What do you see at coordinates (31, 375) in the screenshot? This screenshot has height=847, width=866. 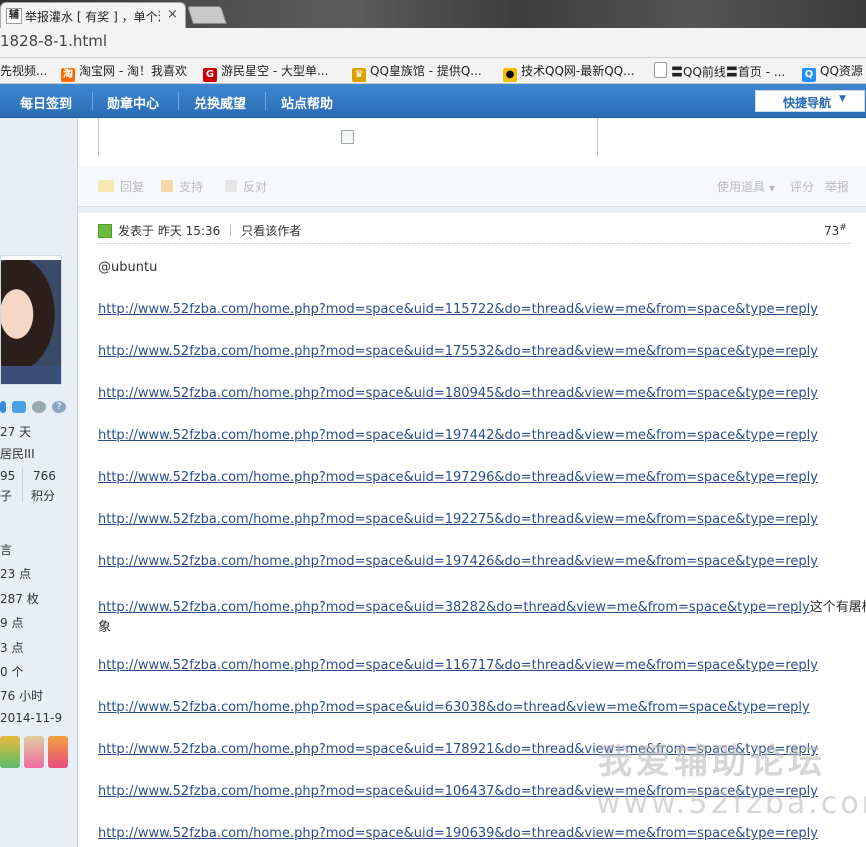 I see `avatar-shirt` at bounding box center [31, 375].